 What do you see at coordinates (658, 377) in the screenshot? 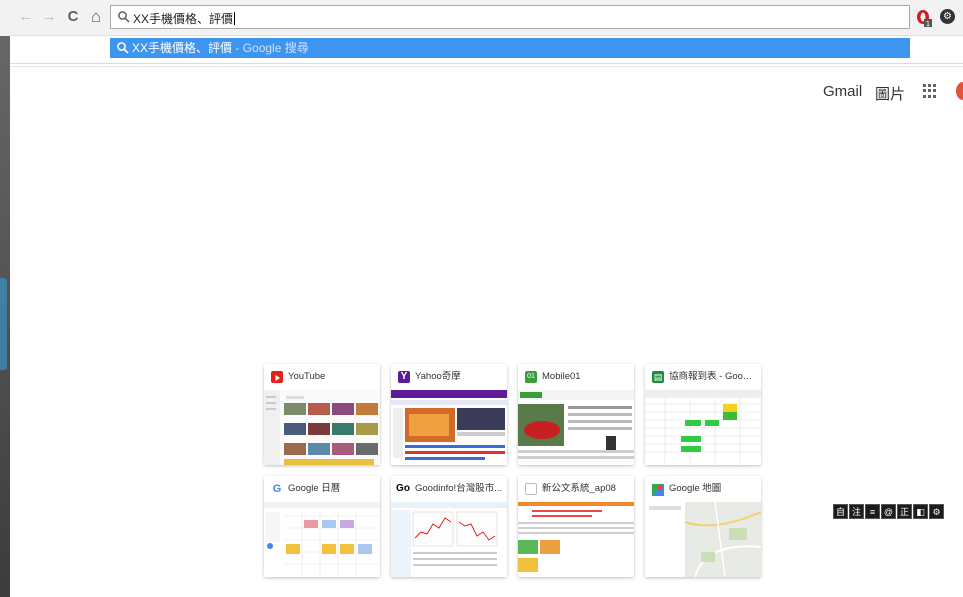
I see `sheets-icon: ▤` at bounding box center [658, 377].